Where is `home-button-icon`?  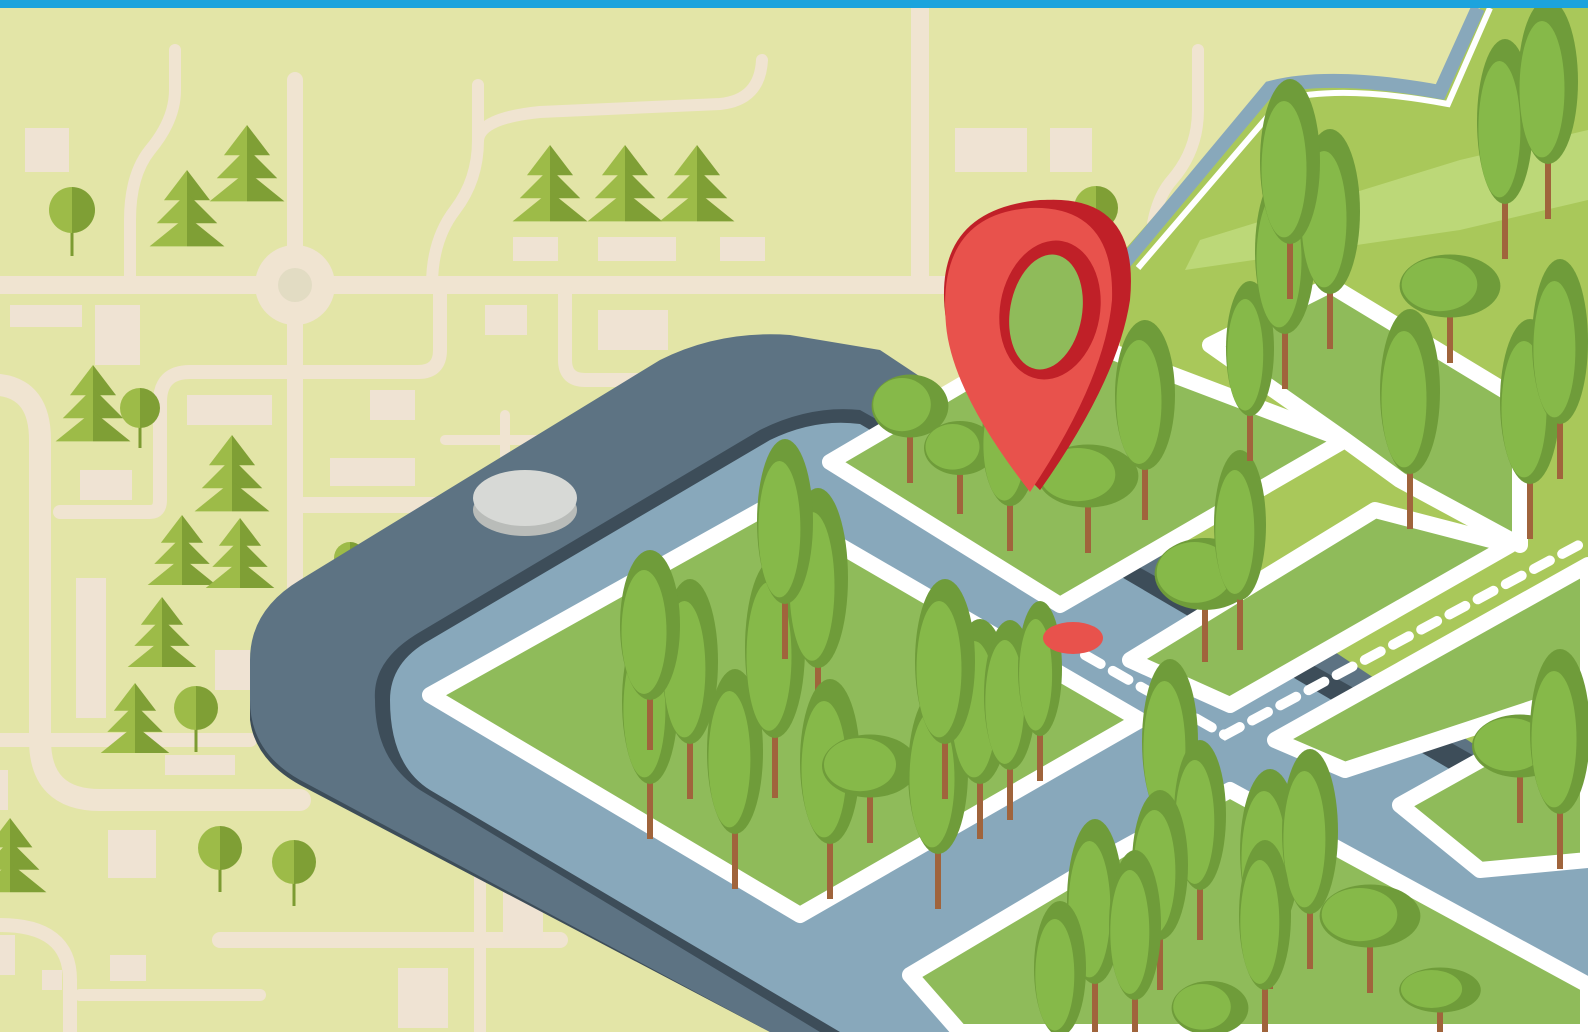
home-button-icon is located at coordinates (525, 503).